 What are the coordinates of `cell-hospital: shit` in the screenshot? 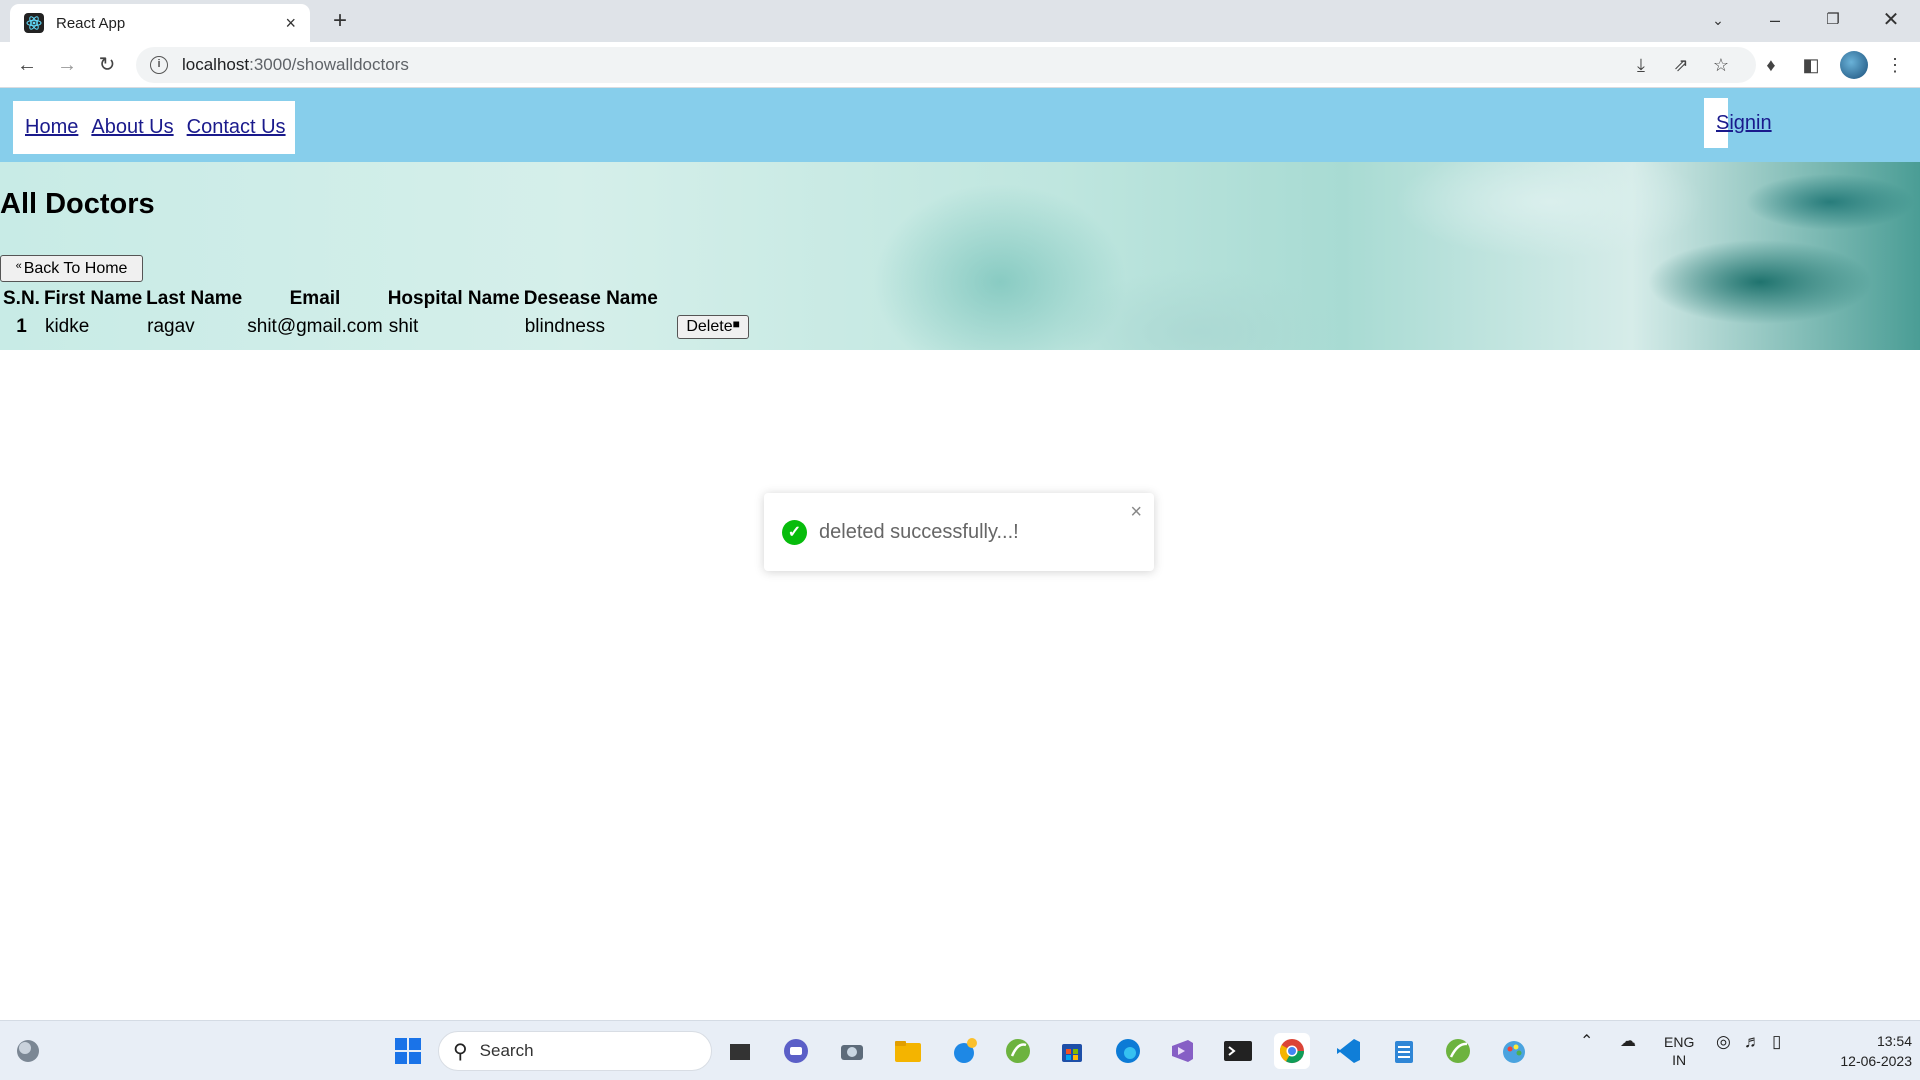 It's located at (403, 326).